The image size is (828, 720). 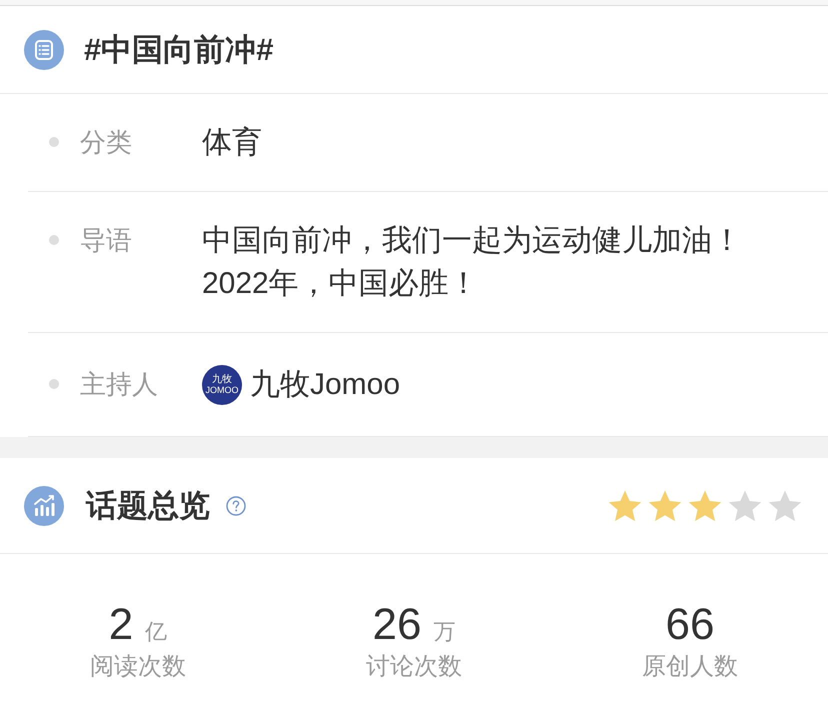 What do you see at coordinates (236, 506) in the screenshot?
I see `help-icon` at bounding box center [236, 506].